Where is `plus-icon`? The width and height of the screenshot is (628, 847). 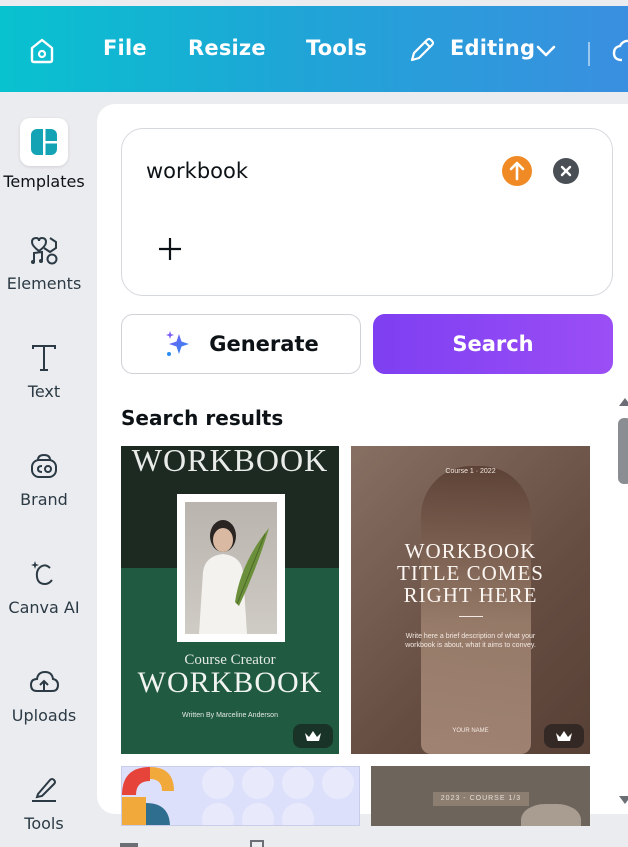
plus-icon is located at coordinates (170, 249).